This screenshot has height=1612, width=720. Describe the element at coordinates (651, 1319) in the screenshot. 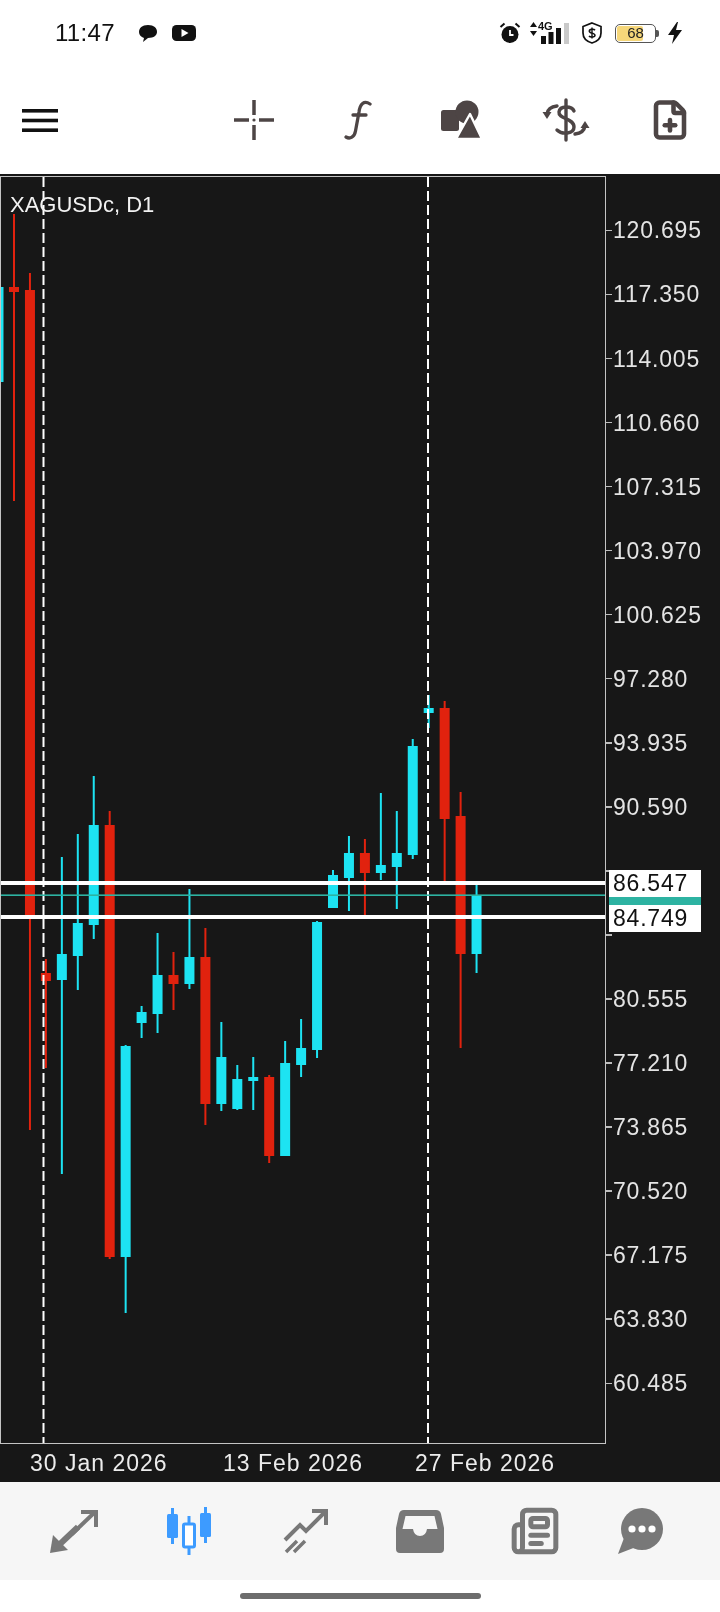

I see `price-axis-label: 63.830` at that location.